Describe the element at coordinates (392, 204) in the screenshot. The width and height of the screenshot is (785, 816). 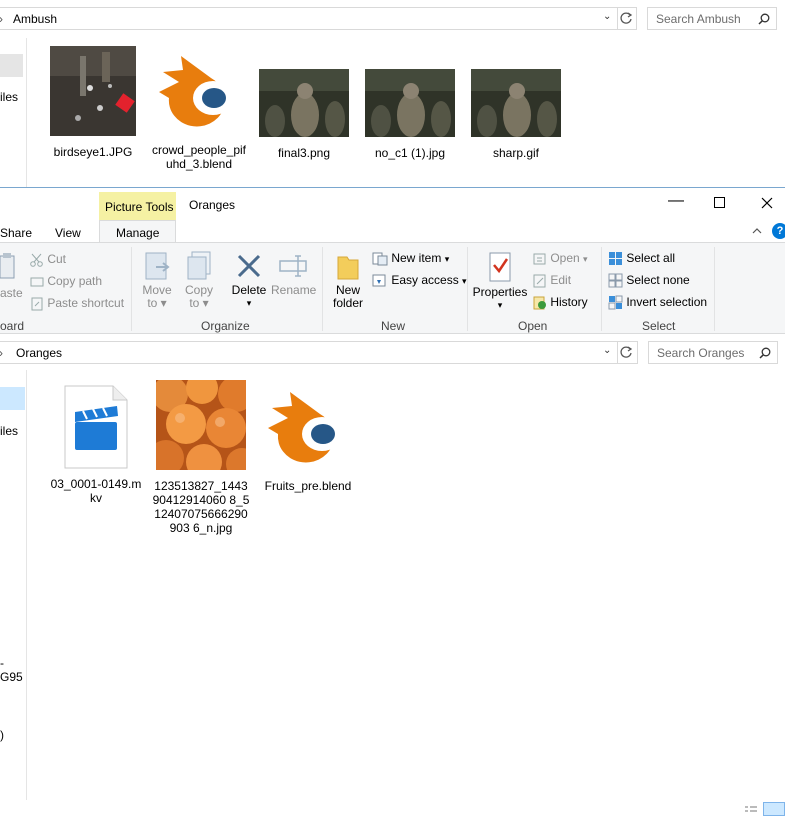
I see `title-bar: Picture Tools Oranges —` at that location.